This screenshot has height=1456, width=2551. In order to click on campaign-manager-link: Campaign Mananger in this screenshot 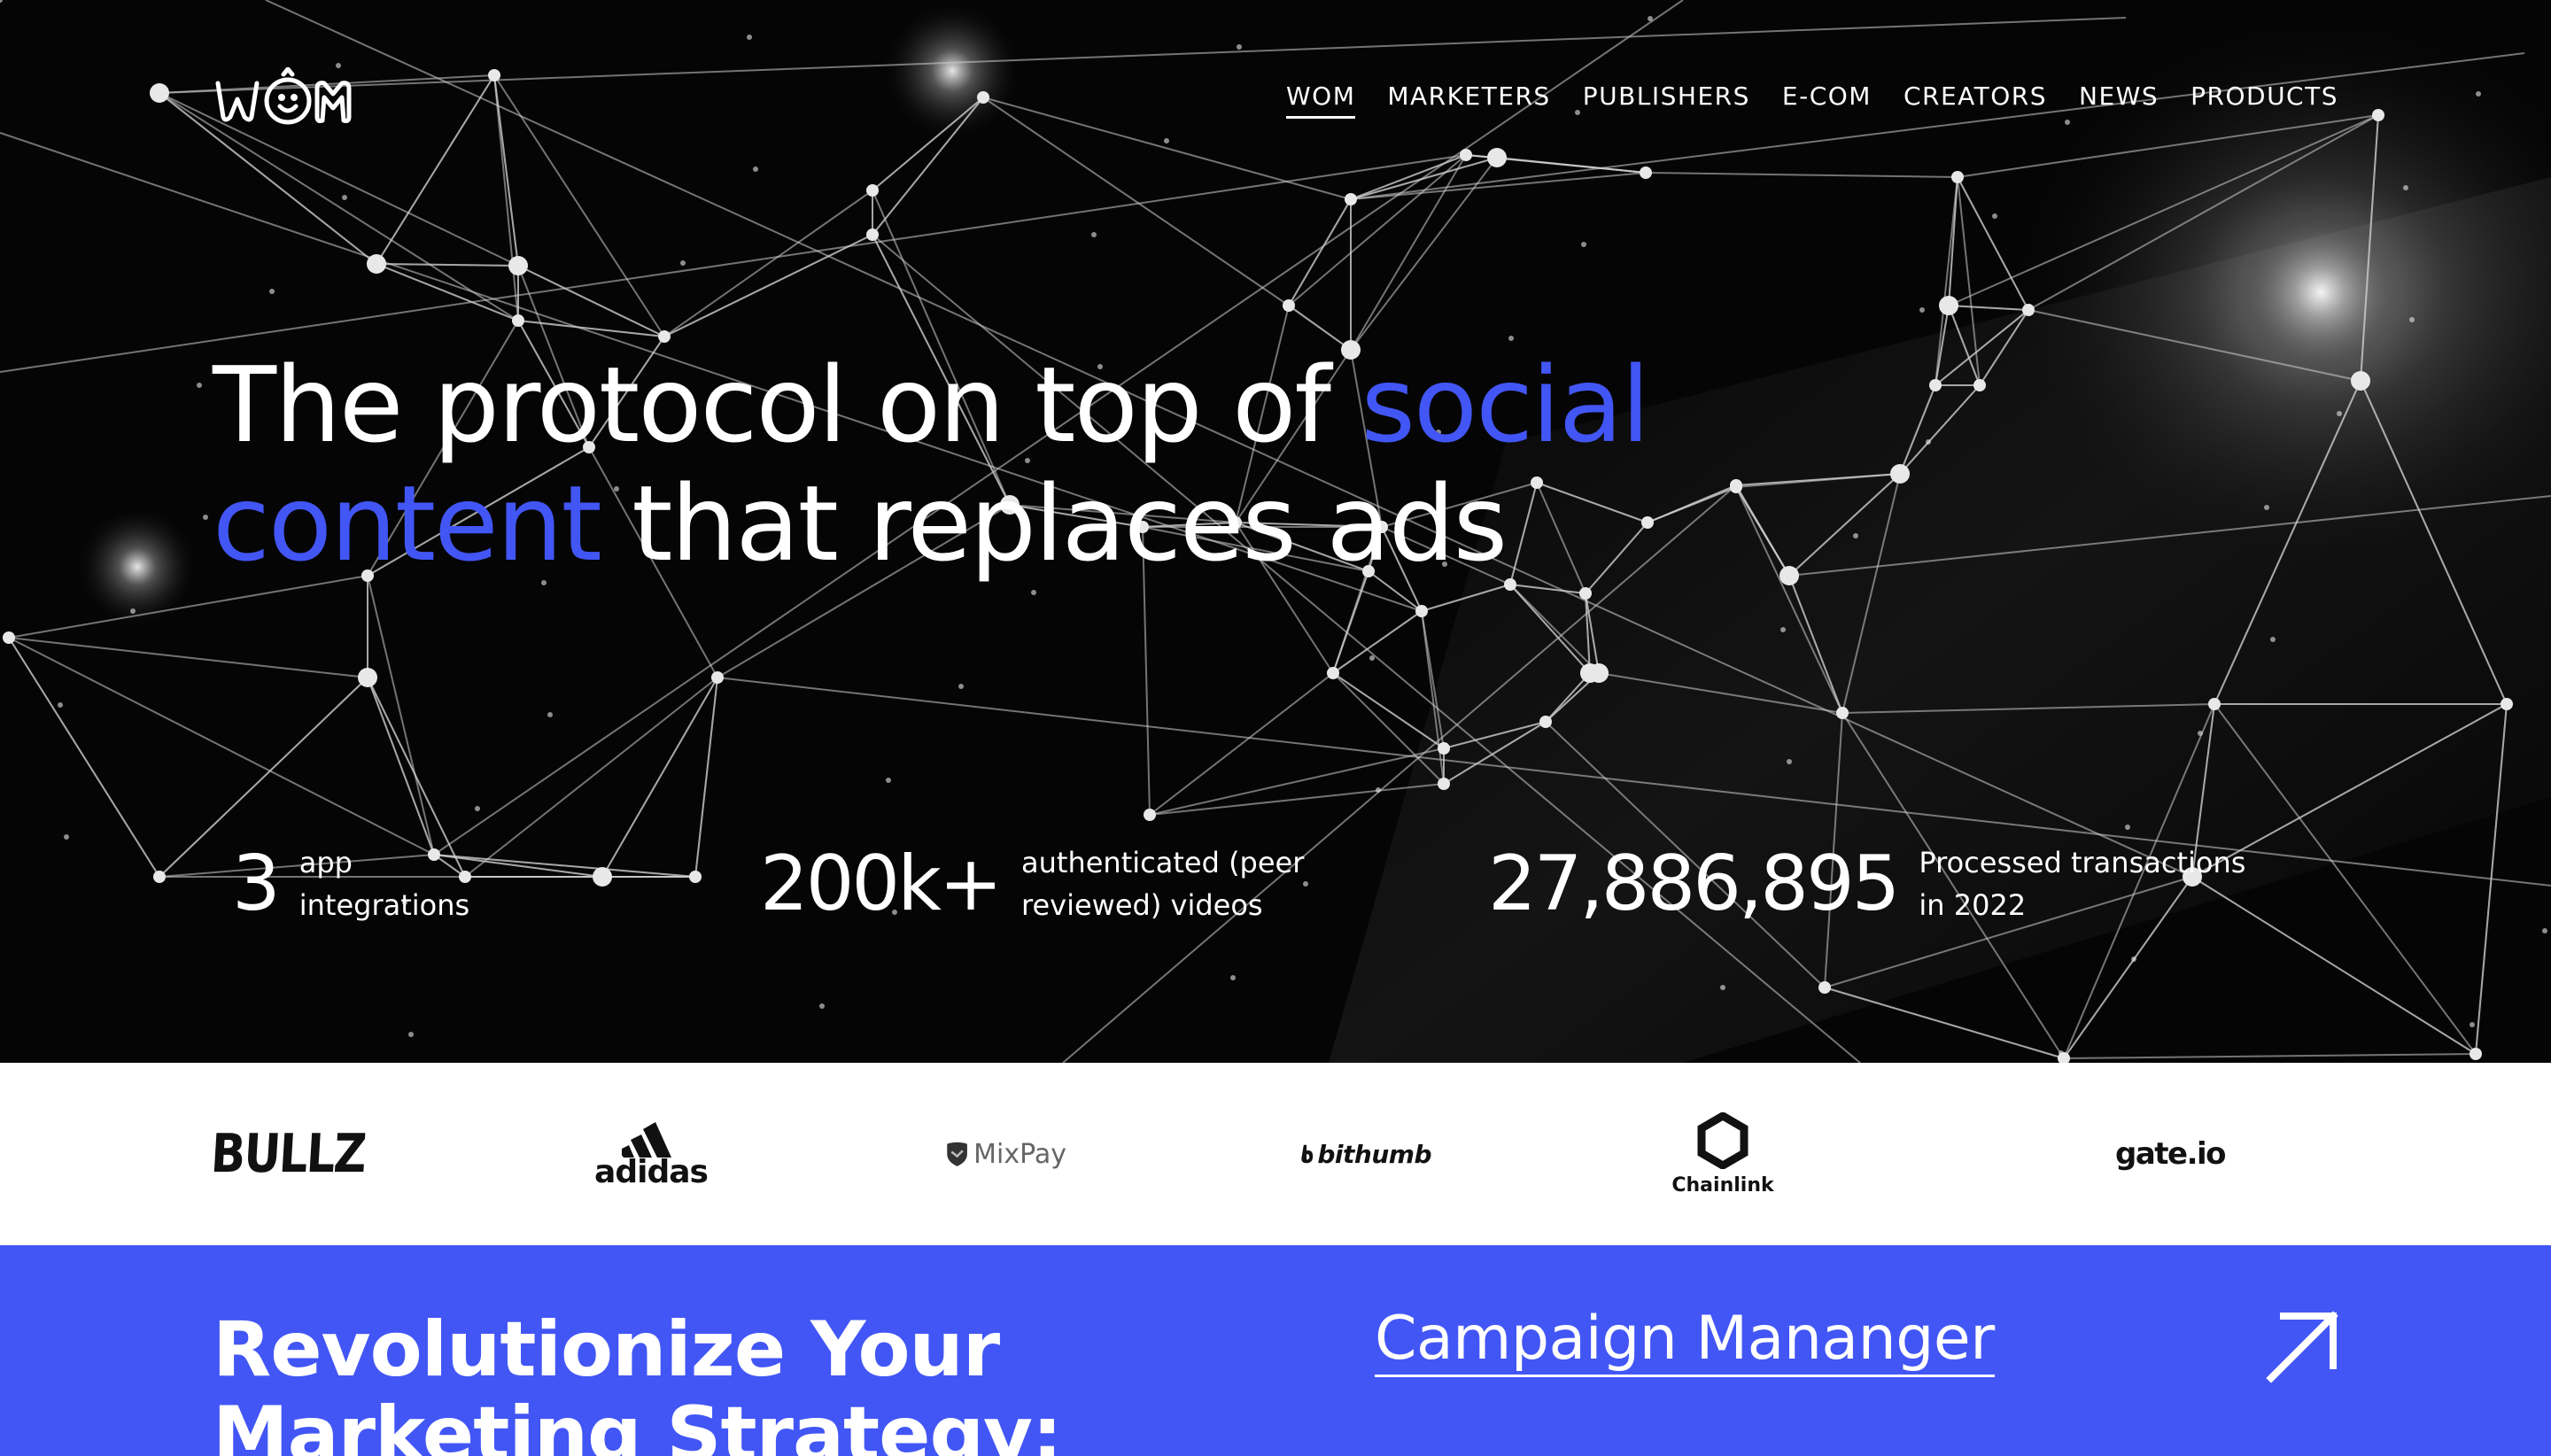, I will do `click(1685, 1340)`.